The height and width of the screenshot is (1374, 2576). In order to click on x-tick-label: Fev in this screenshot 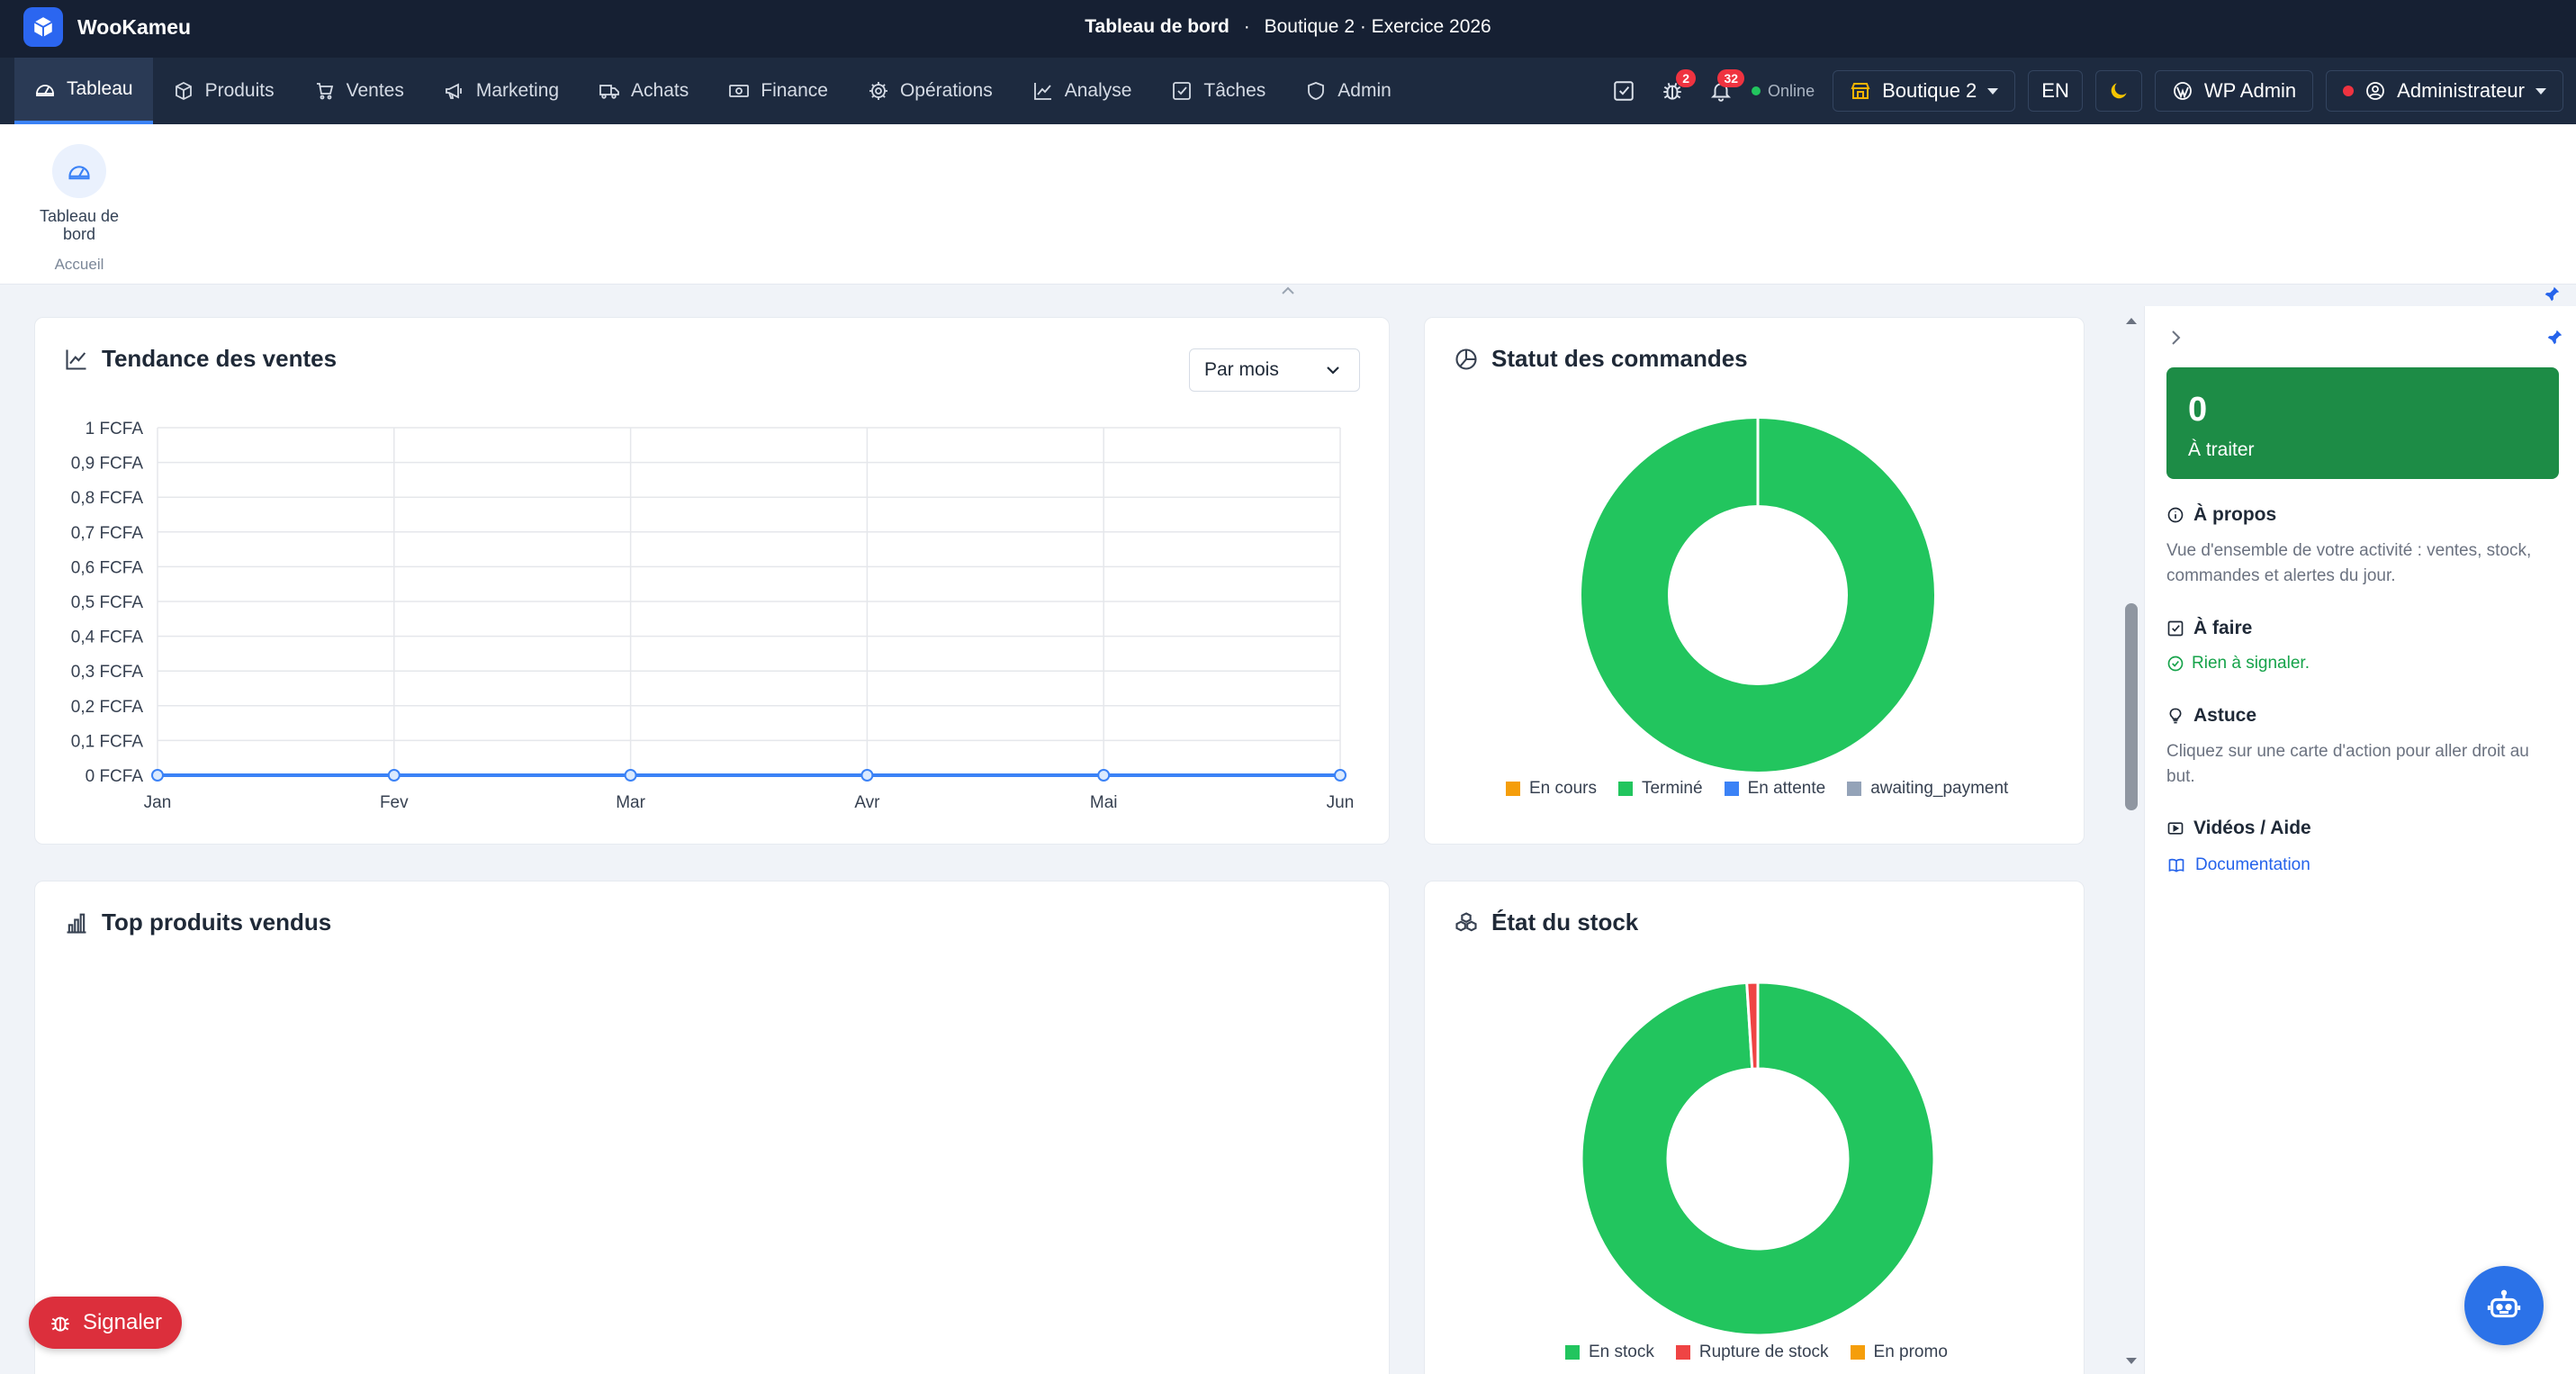, I will do `click(394, 802)`.